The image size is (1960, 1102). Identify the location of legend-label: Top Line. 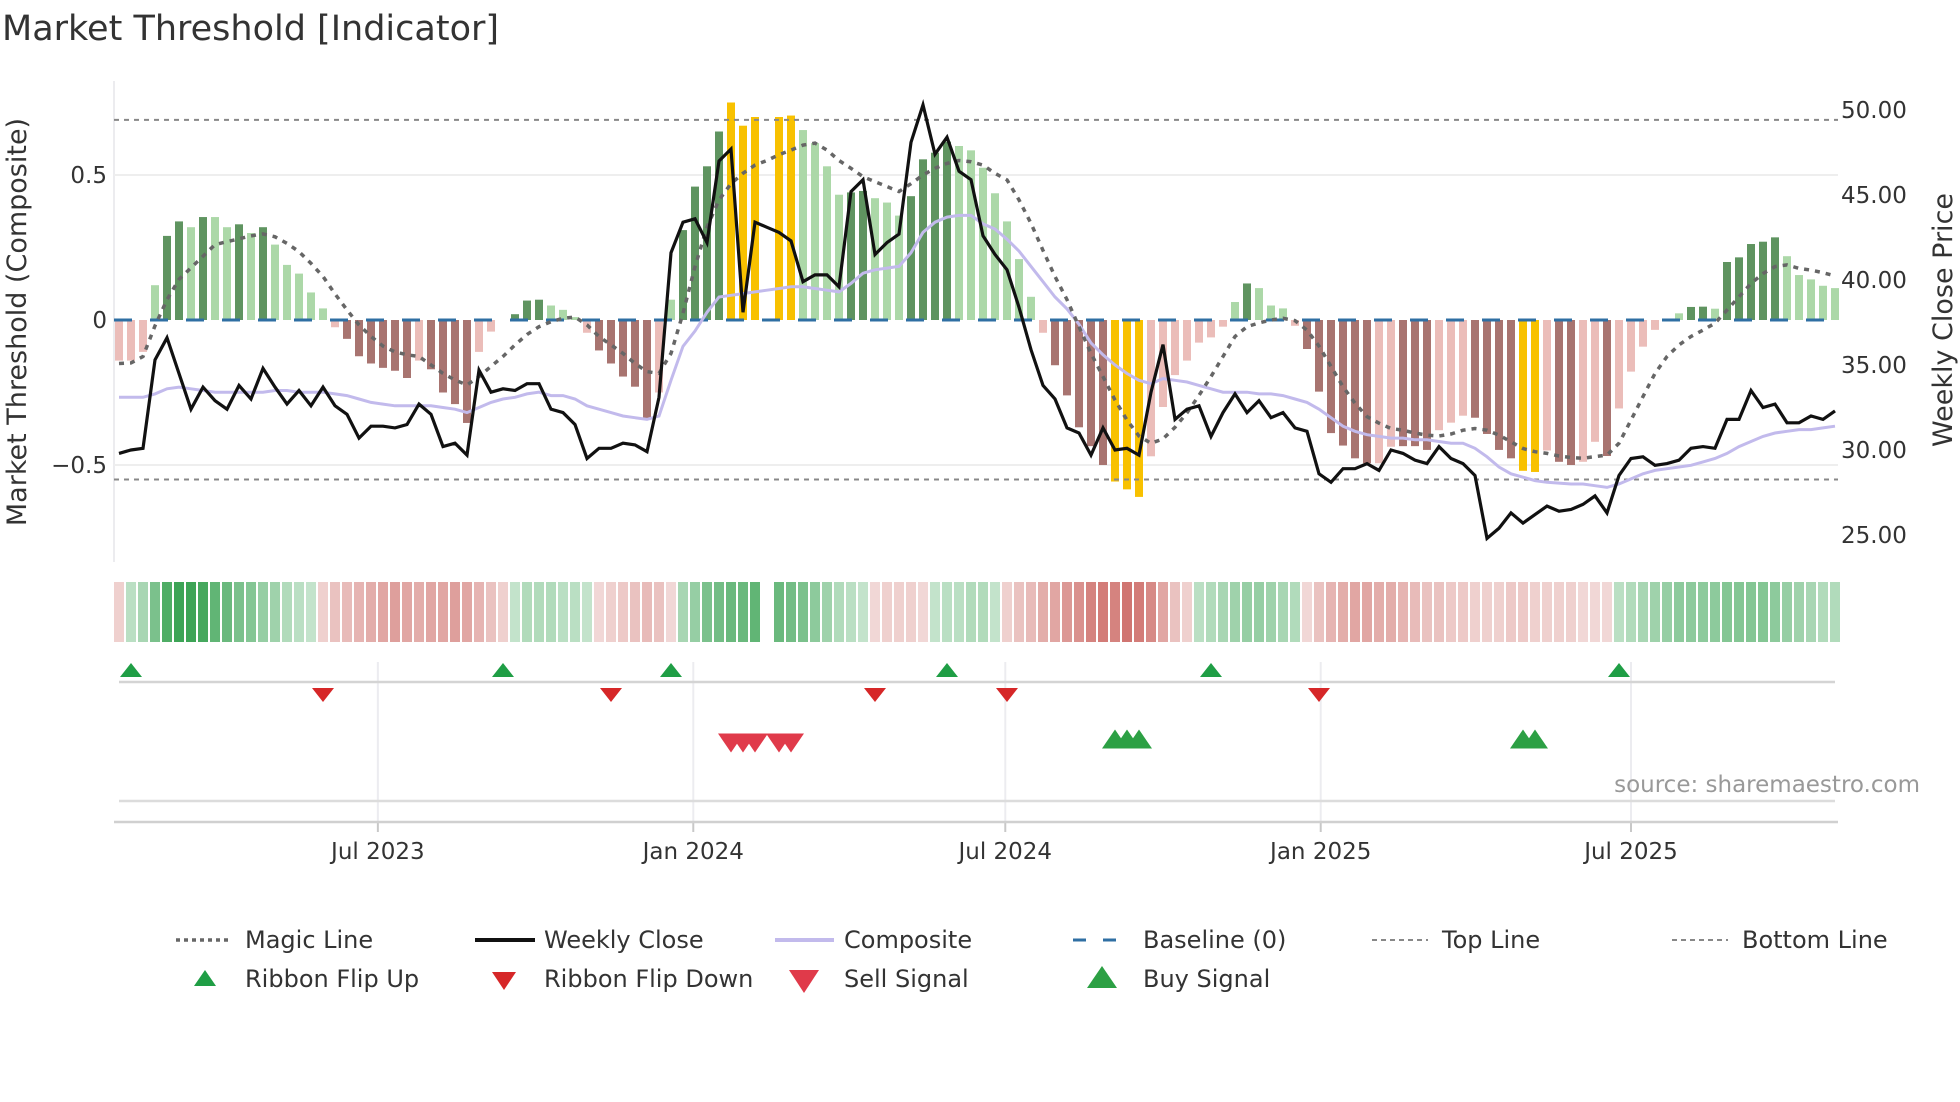
(1490, 940).